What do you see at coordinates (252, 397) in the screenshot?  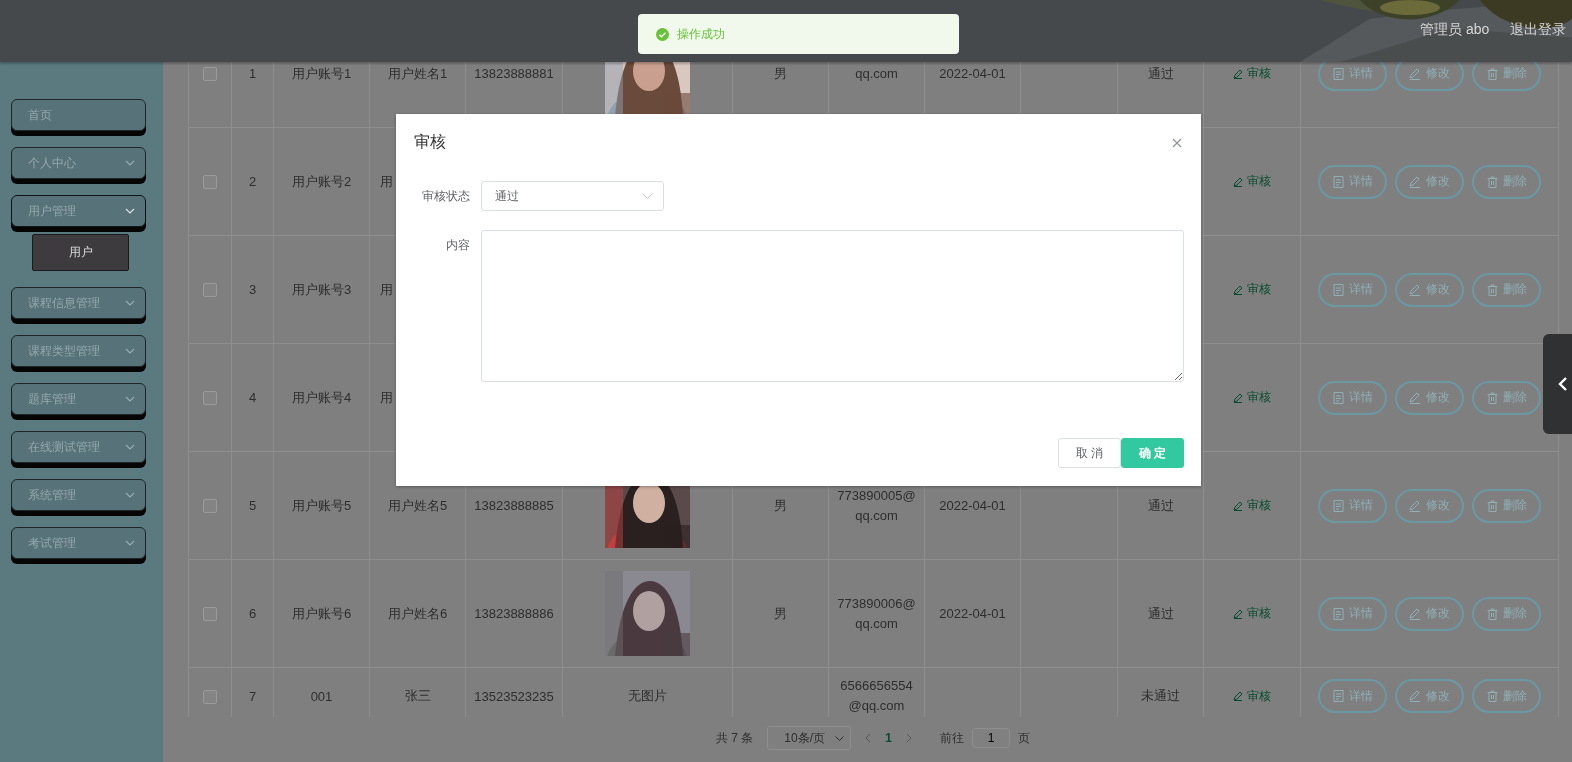 I see `table-cell: 4` at bounding box center [252, 397].